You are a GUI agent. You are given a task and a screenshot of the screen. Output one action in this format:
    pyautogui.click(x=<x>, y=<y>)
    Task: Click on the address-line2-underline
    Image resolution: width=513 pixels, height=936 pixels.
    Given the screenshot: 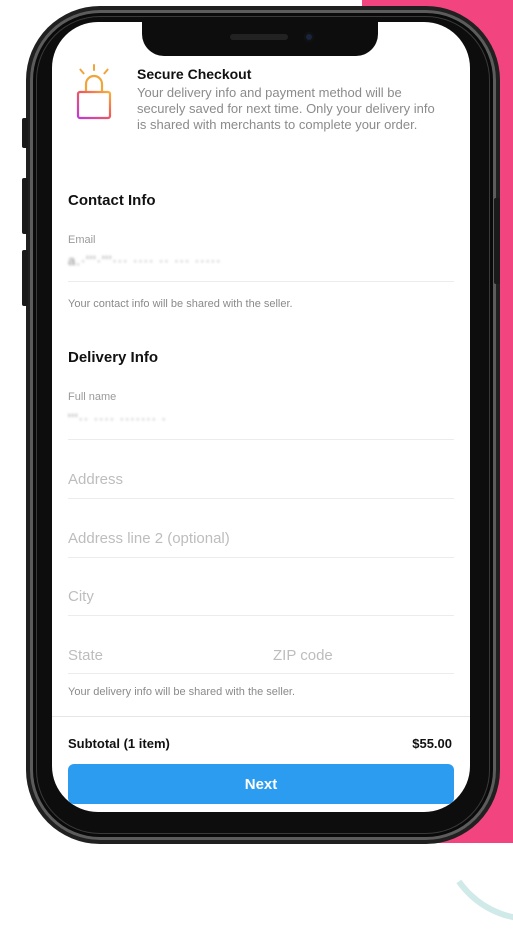 What is the action you would take?
    pyautogui.click(x=261, y=557)
    